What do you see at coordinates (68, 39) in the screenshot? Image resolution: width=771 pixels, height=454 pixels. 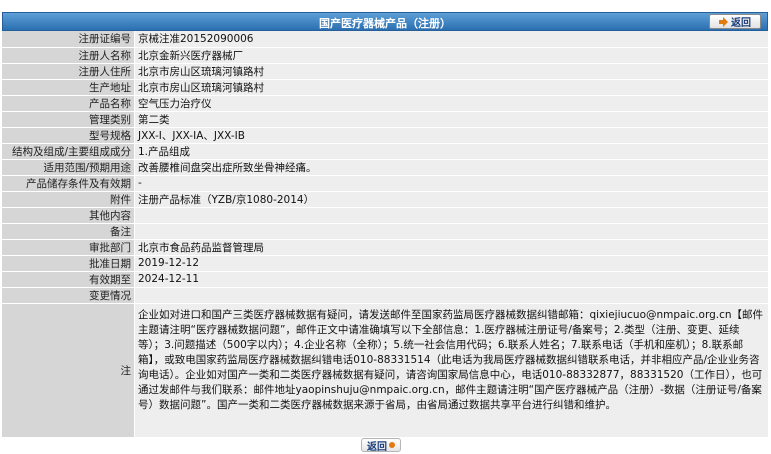 I see `field-label: 注册证编号` at bounding box center [68, 39].